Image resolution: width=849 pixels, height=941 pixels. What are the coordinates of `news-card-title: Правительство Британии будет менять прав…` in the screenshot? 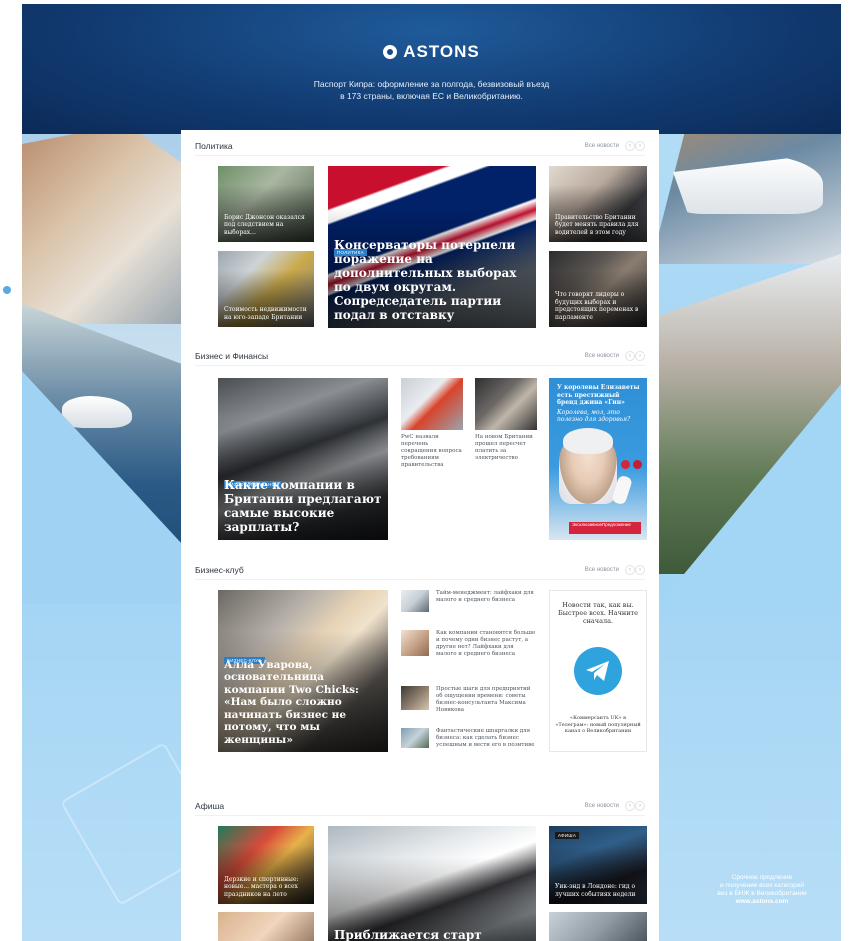 It's located at (597, 224).